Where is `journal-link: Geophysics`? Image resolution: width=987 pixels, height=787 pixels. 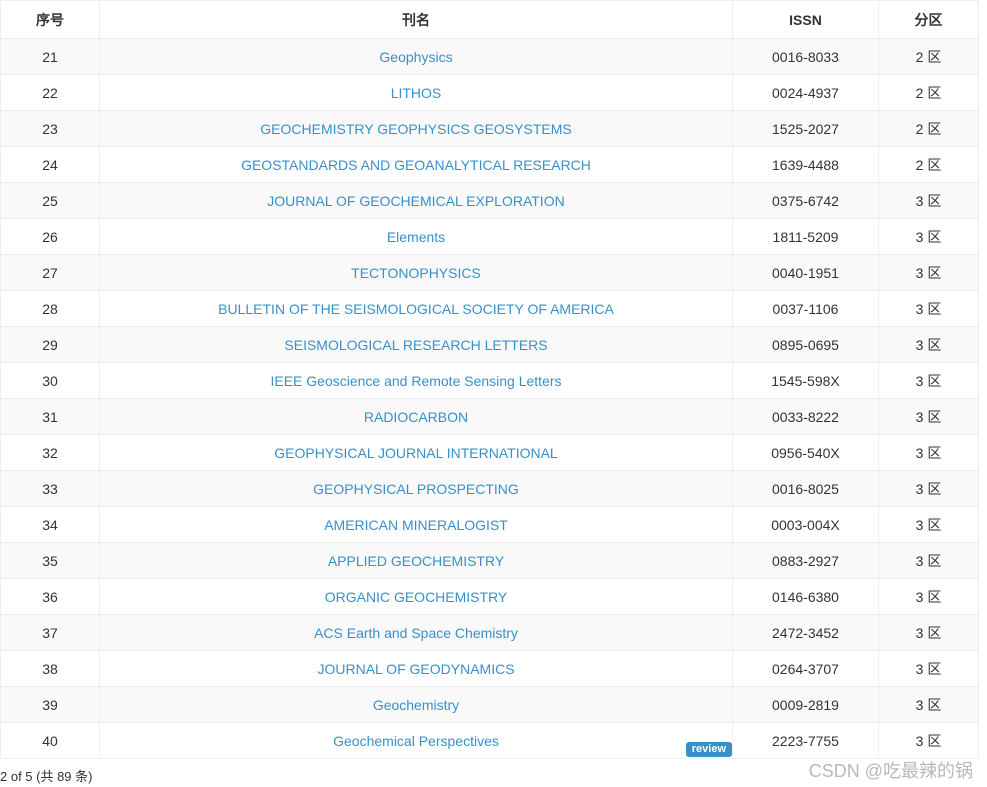
journal-link: Geophysics is located at coordinates (415, 57).